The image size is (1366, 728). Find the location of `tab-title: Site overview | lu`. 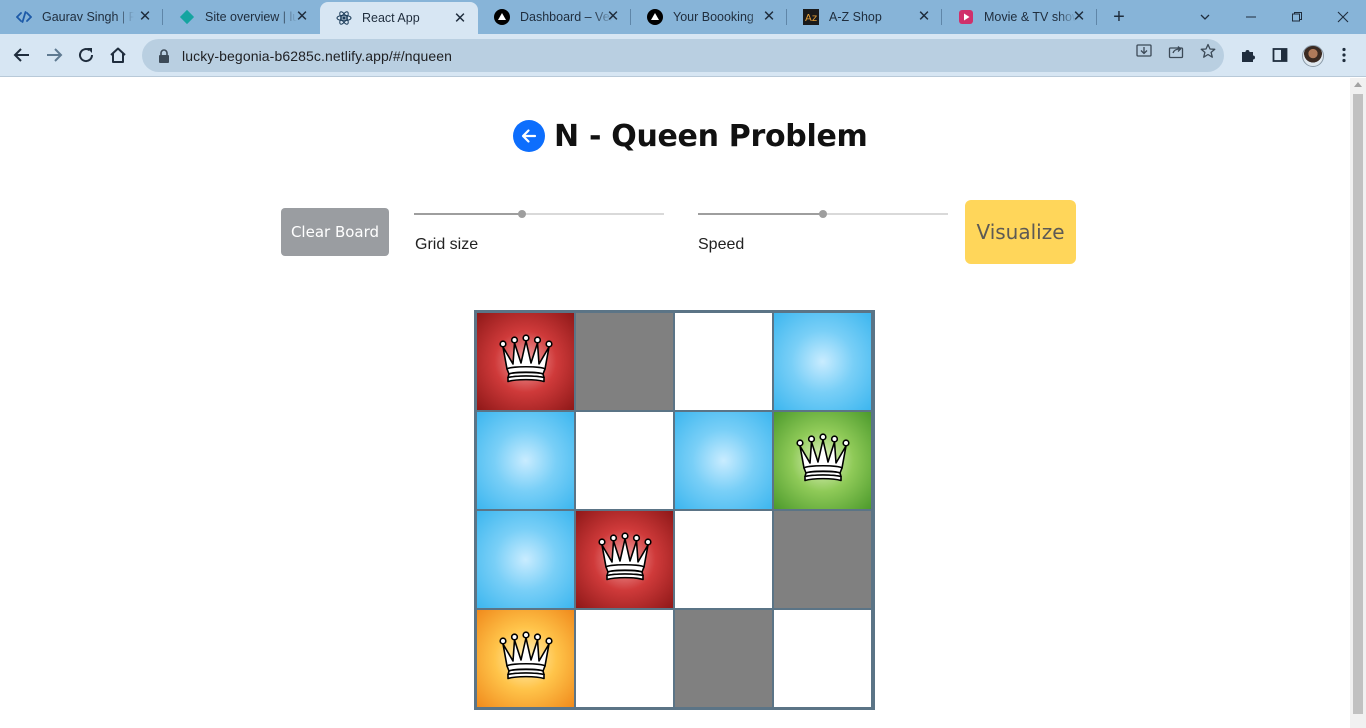

tab-title: Site overview | lu is located at coordinates (251, 17).